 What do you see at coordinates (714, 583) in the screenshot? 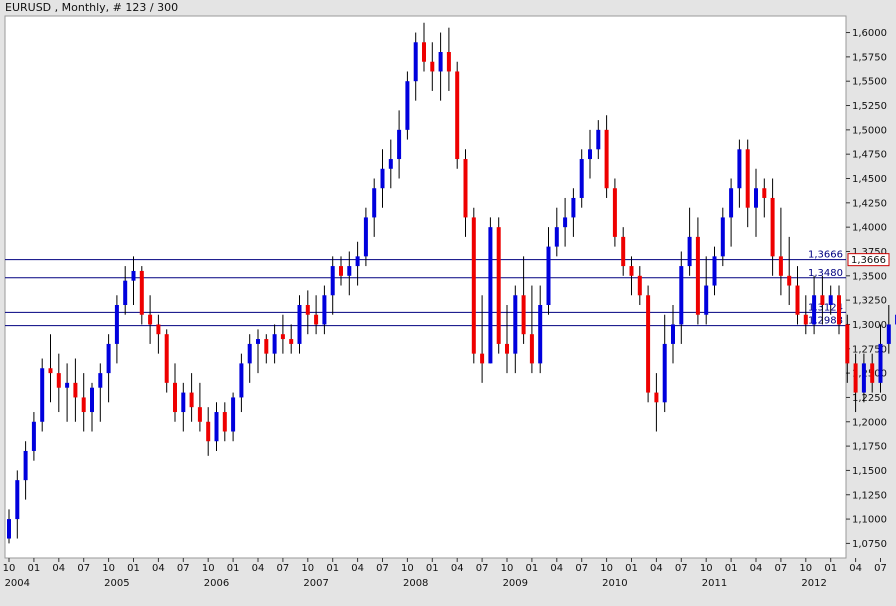
I see `x-year-label: 2011` at bounding box center [714, 583].